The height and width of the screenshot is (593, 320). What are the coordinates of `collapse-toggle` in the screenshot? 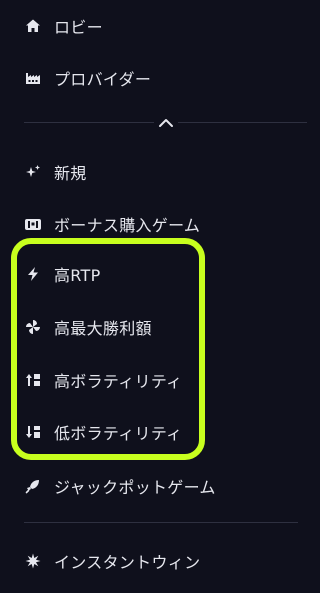 It's located at (166, 122).